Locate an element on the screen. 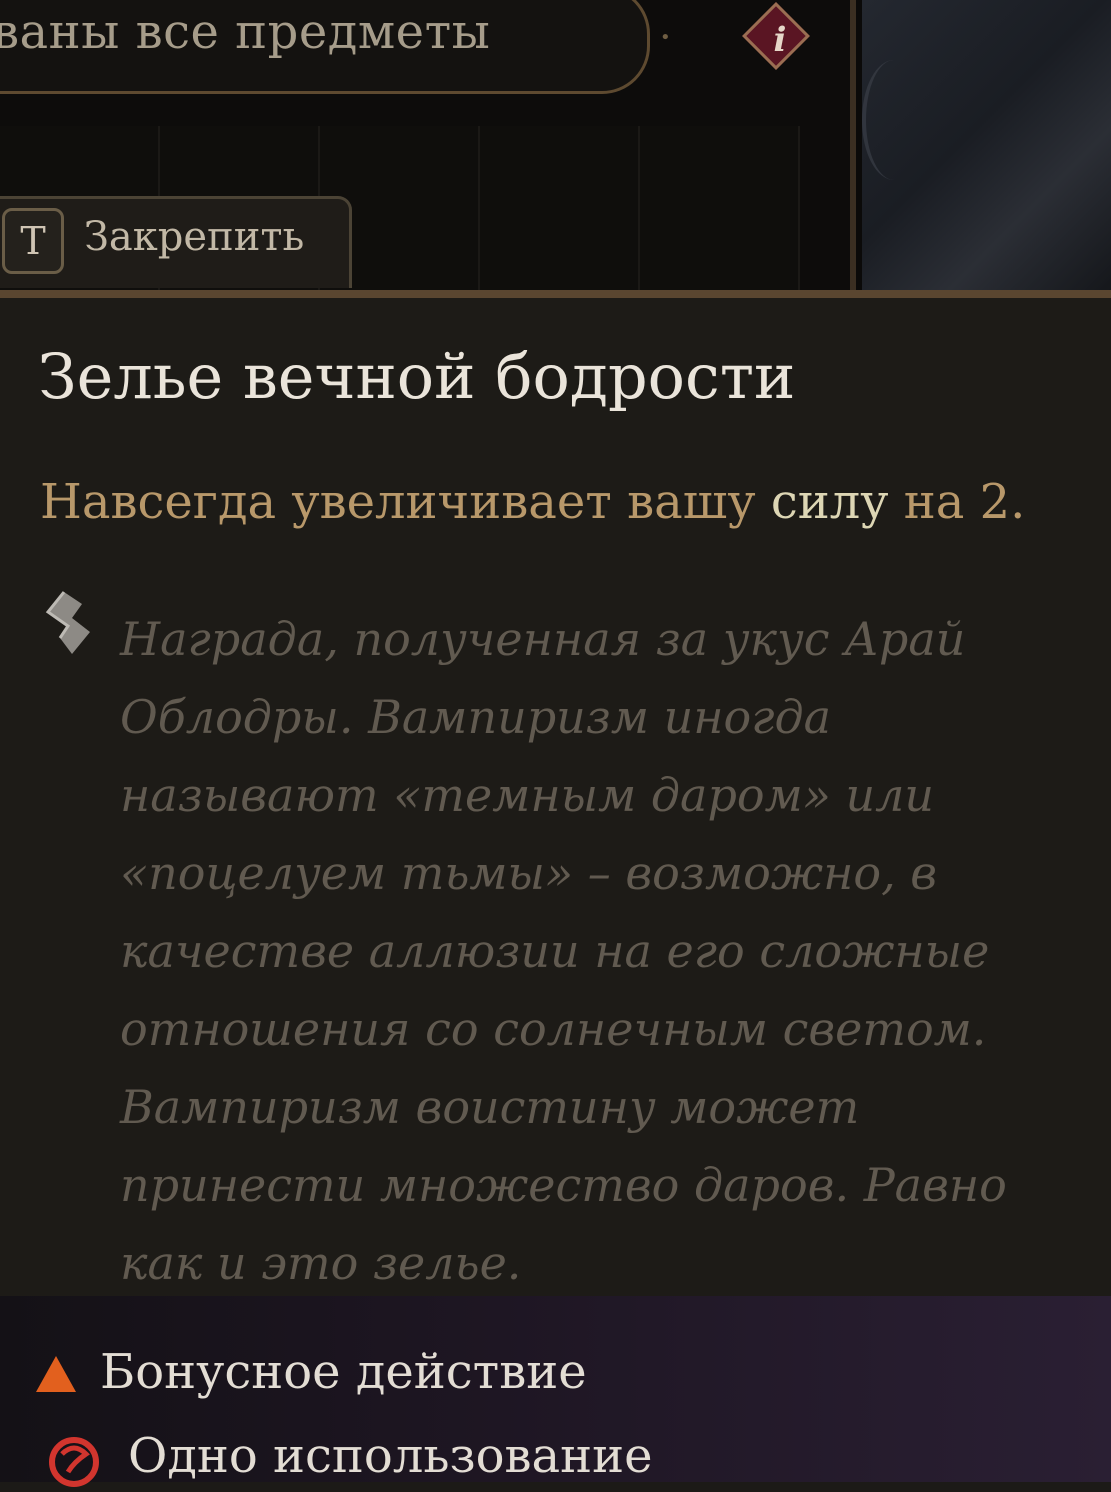  pin-button-label: Закрепить is located at coordinates (194, 237).